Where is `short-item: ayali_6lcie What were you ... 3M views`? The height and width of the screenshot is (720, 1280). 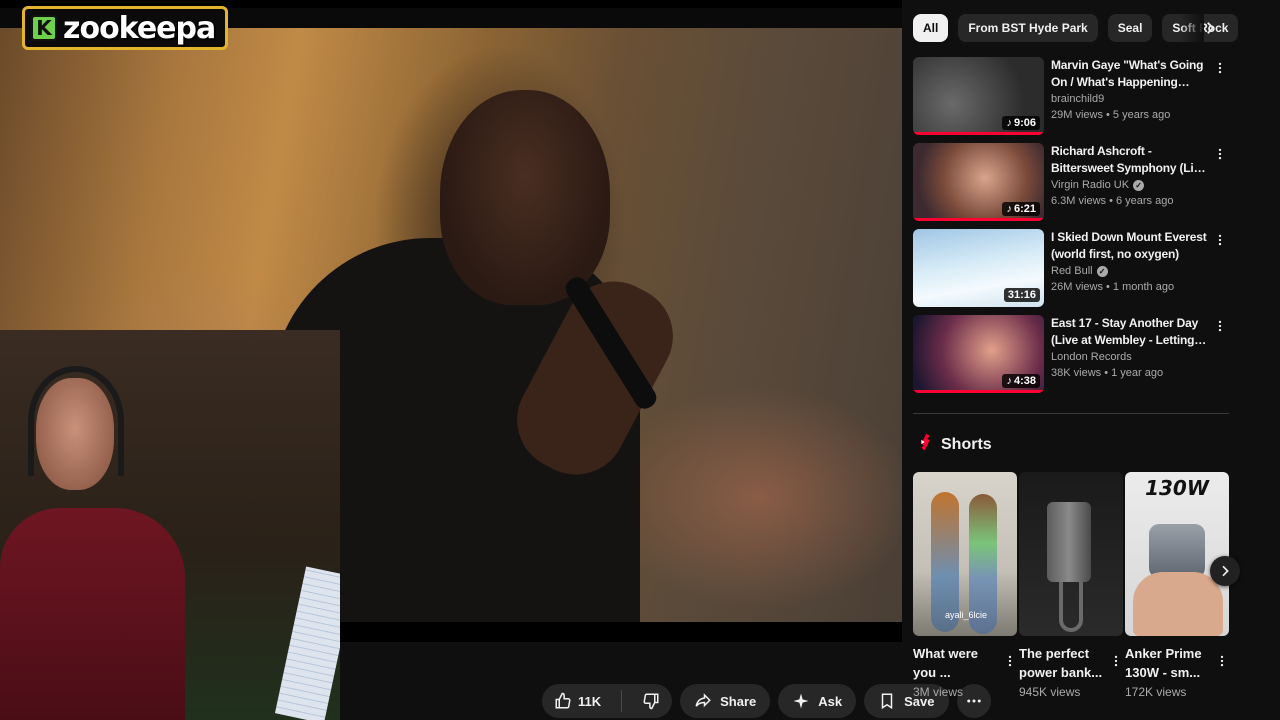
short-item: ayali_6lcie What were you ... 3M views is located at coordinates (965, 585).